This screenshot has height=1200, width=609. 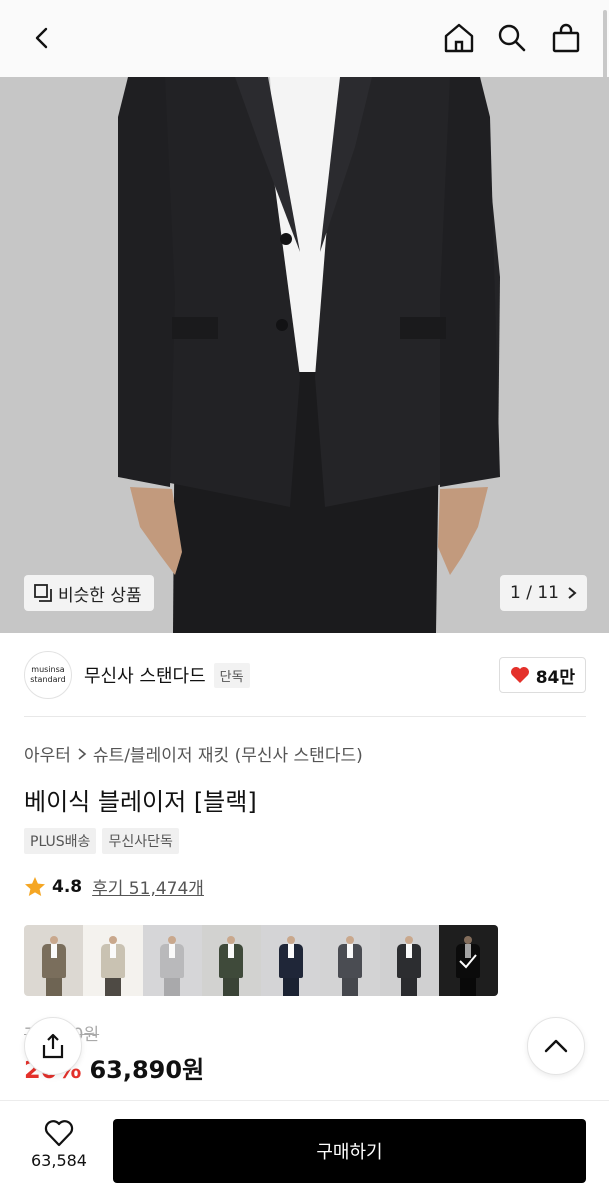 I want to click on wishlist-count: 63,584, so click(x=59, y=1160).